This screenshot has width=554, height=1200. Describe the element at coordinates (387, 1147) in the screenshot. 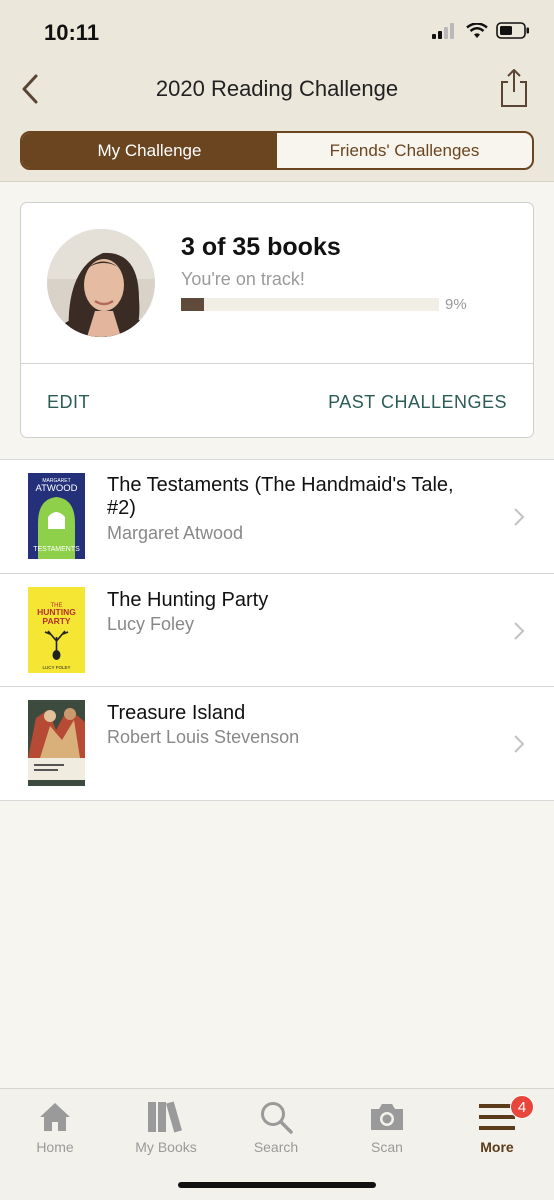

I see `tab-scan-label: Scan` at that location.